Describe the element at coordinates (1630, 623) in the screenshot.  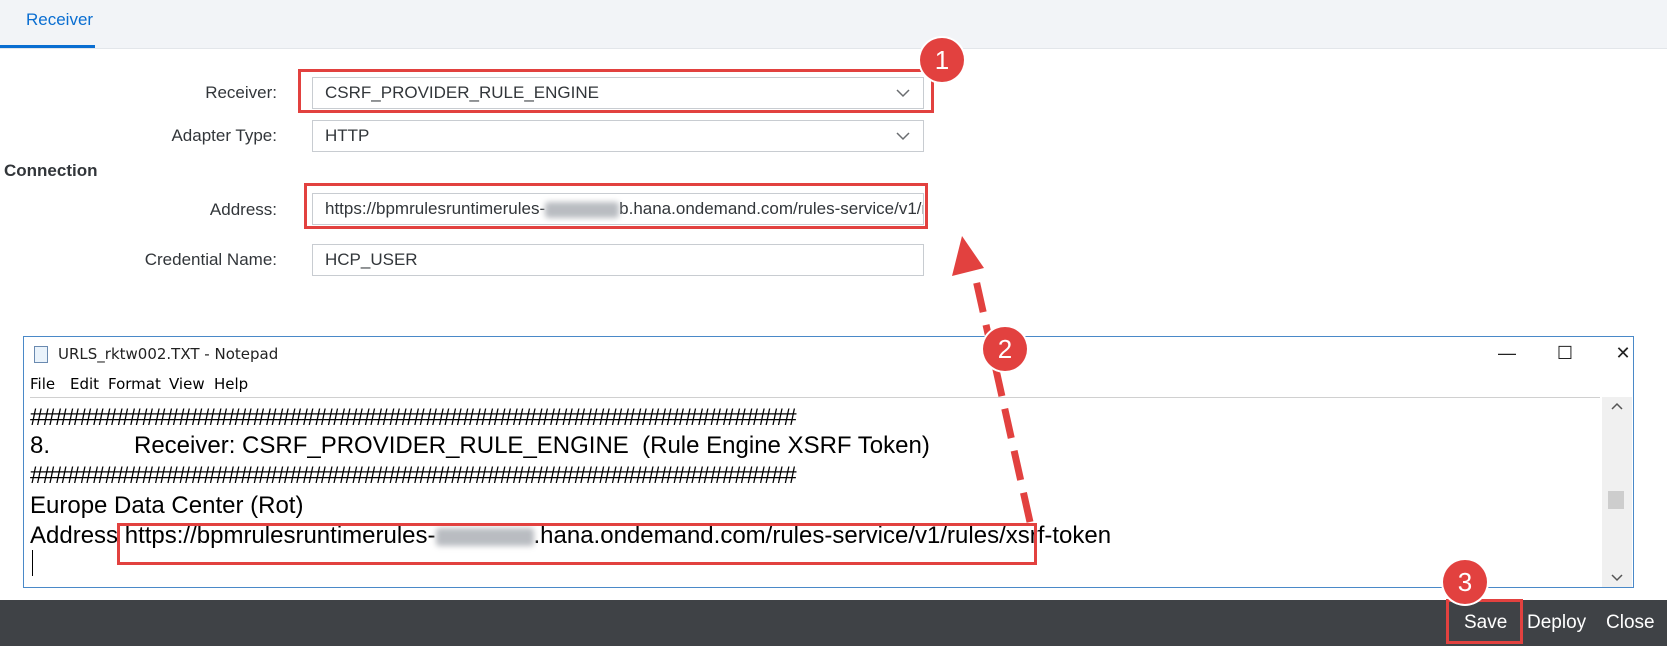
I see `close-button: Close` at that location.